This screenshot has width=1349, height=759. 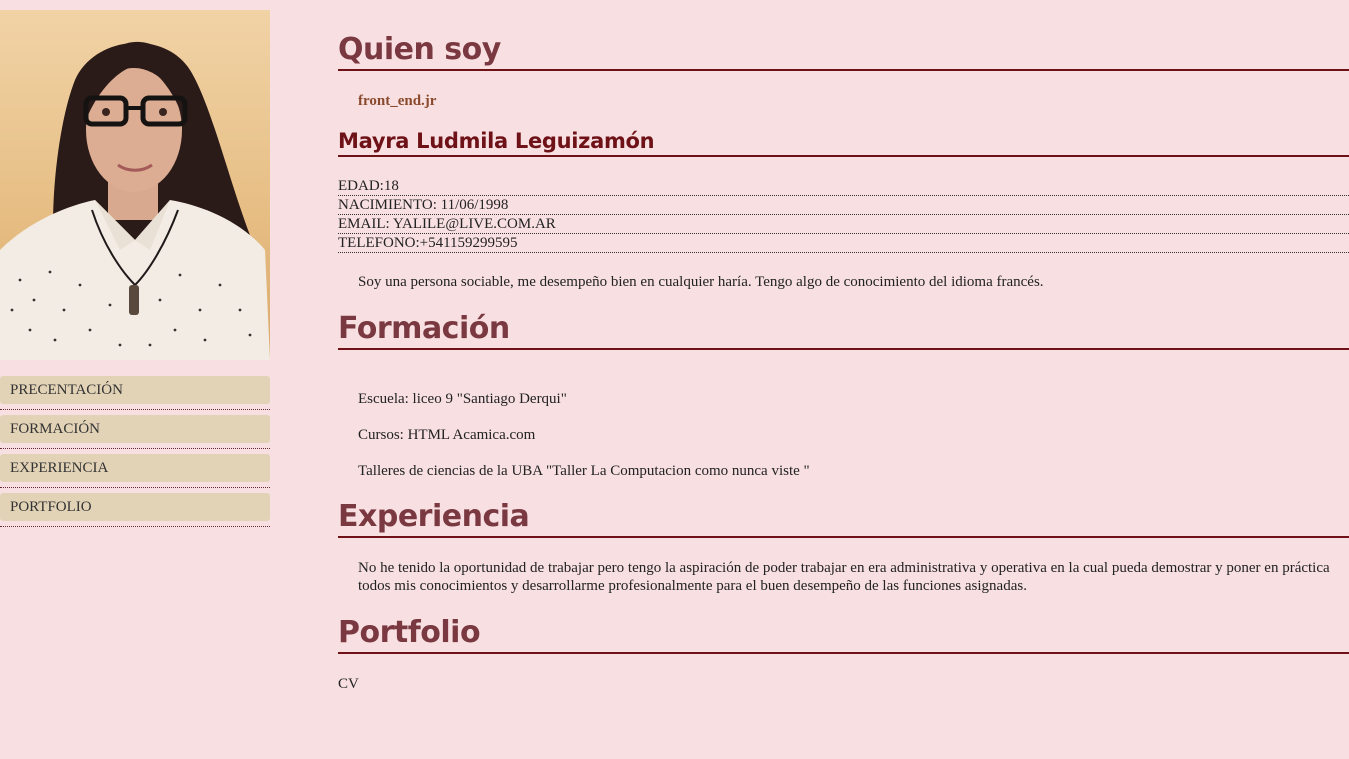 I want to click on fact-phone: TELEFONO:+541159299595, so click(x=843, y=243).